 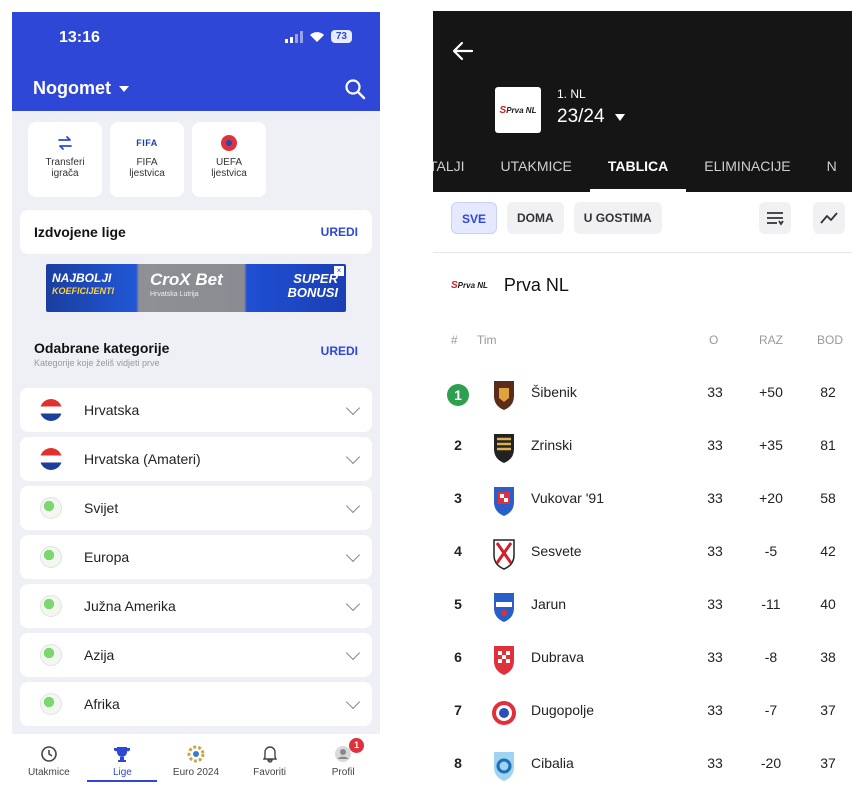 I want to click on list-filter-button, so click(x=775, y=218).